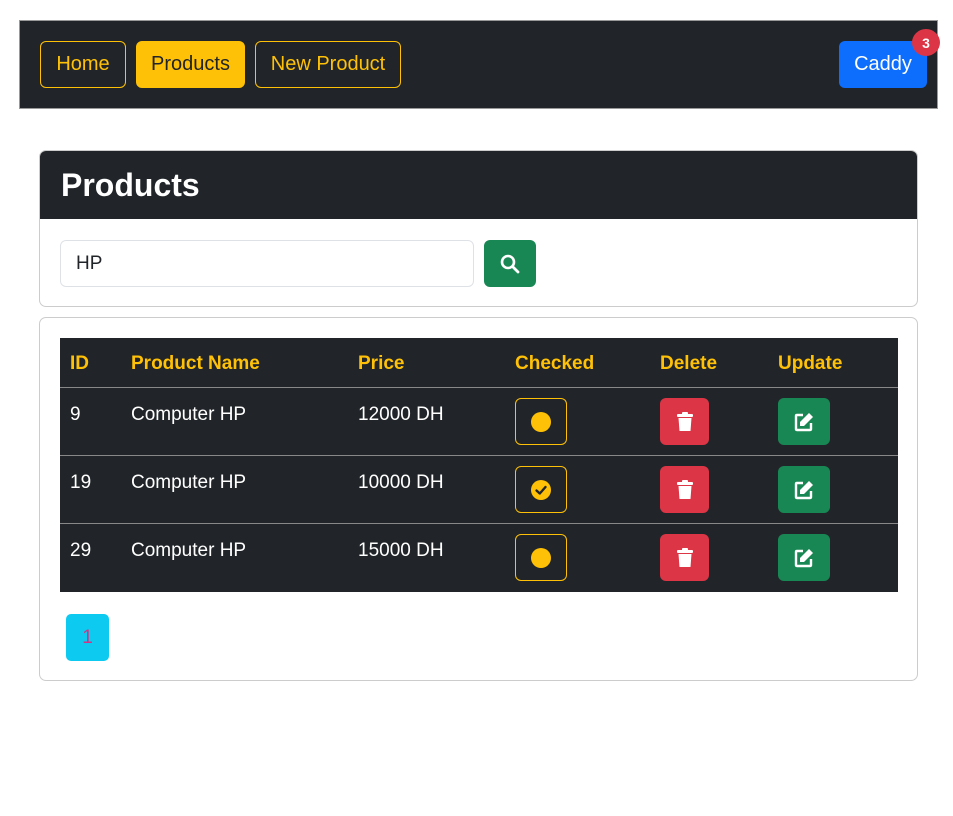  What do you see at coordinates (689, 363) in the screenshot?
I see `header-delete: Delete` at bounding box center [689, 363].